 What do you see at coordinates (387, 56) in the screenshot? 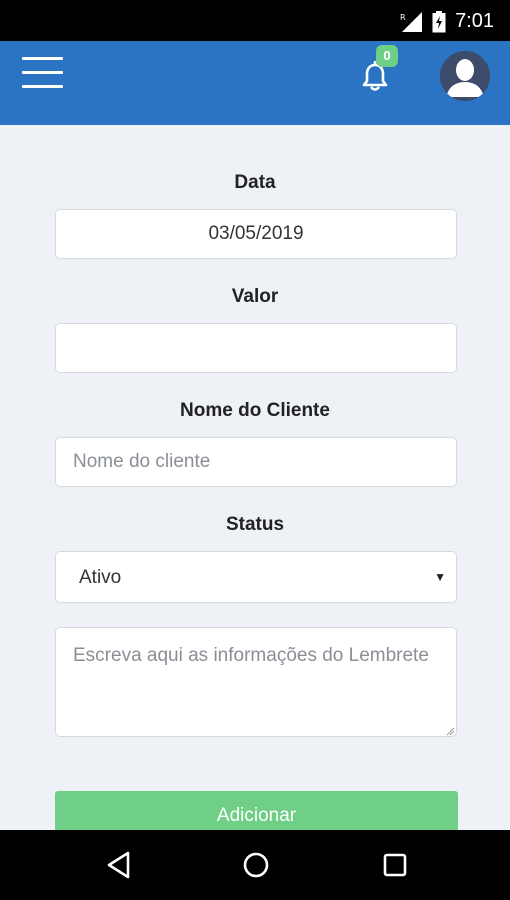
I see `notification-badge: 0` at bounding box center [387, 56].